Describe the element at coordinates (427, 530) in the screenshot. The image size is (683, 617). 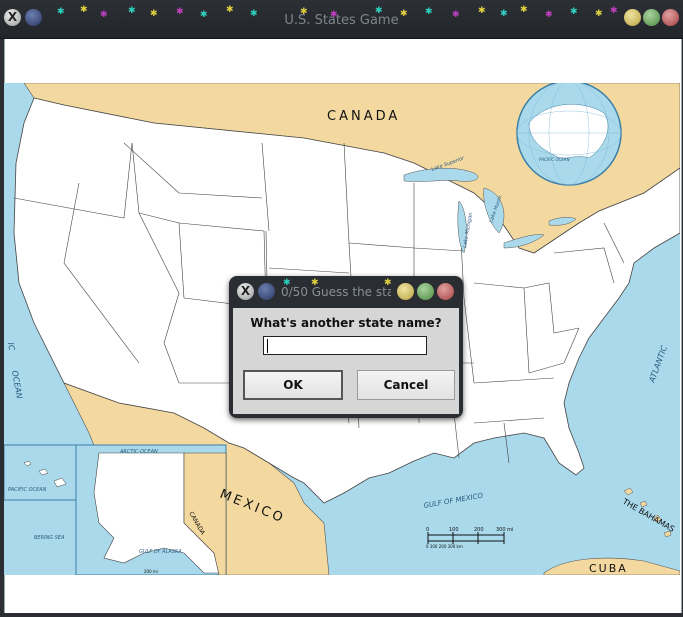
I see `scale-label-0: 0` at that location.